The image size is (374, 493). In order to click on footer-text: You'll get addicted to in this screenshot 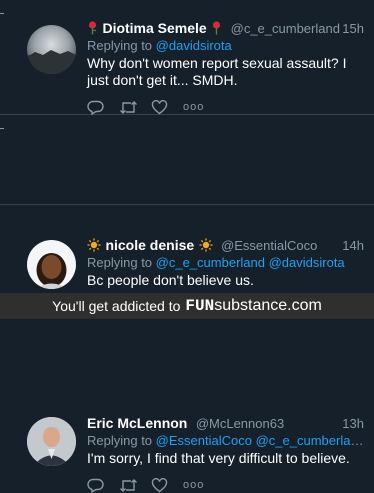, I will do `click(116, 306)`.